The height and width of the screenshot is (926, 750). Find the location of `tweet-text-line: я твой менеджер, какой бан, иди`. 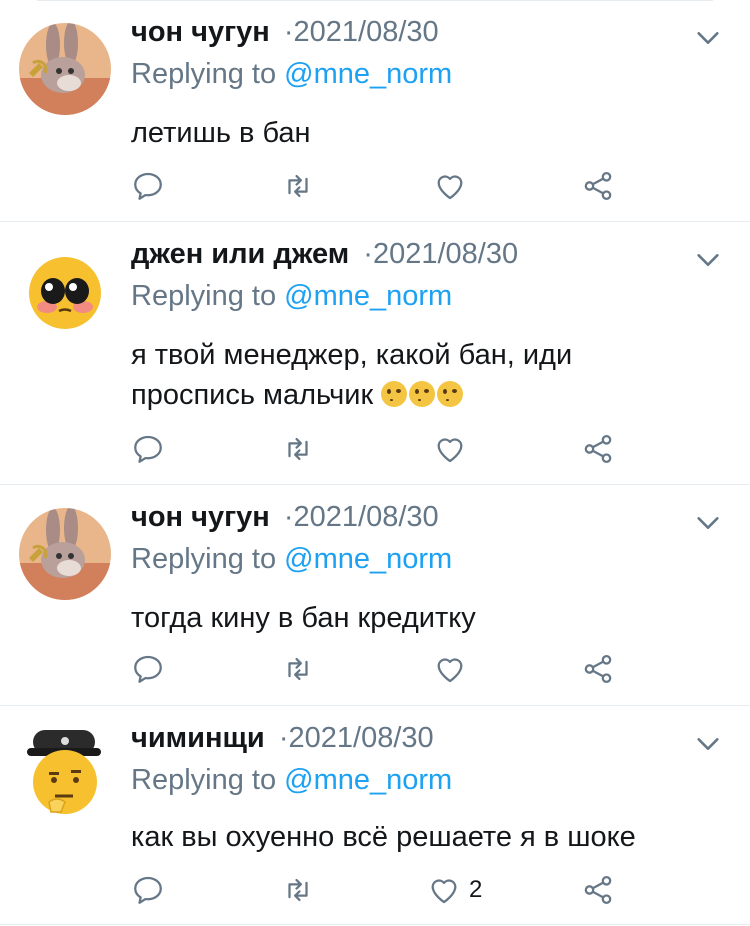

tweet-text-line: я твой менеджер, какой бан, иди is located at coordinates (352, 355).